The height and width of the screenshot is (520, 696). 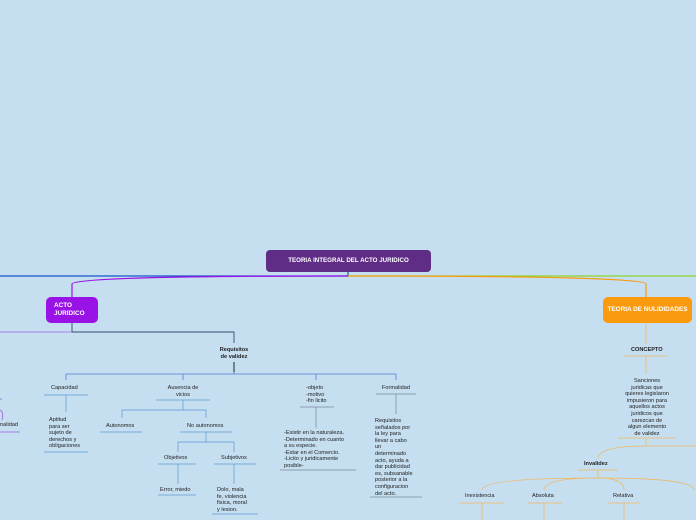 What do you see at coordinates (596, 464) in the screenshot?
I see `topic-invalidez: Invalidez` at bounding box center [596, 464].